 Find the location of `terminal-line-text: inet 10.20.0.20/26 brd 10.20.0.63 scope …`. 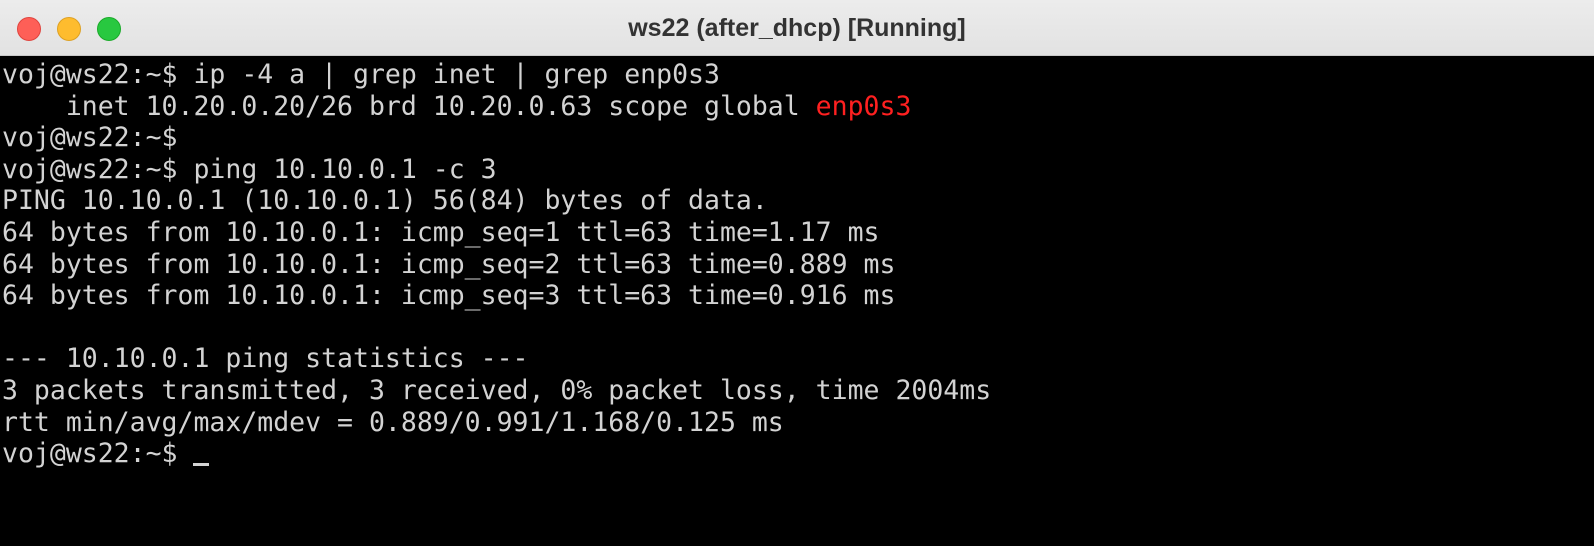

terminal-line-text: inet 10.20.0.20/26 brd 10.20.0.63 scope … is located at coordinates (409, 106).